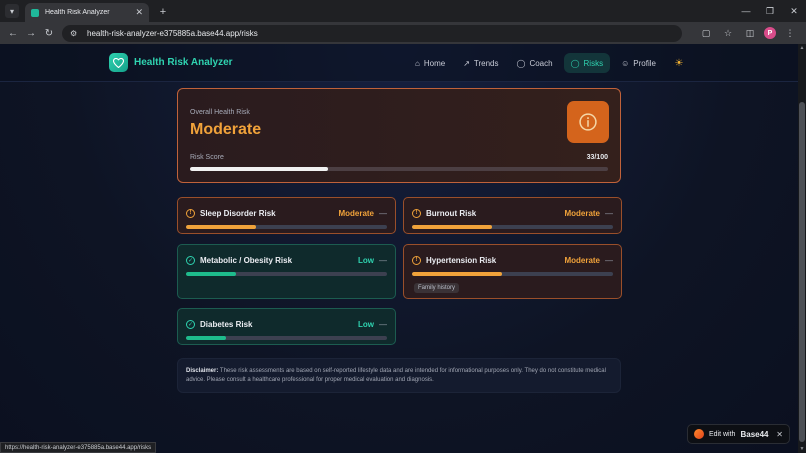  What do you see at coordinates (238, 213) in the screenshot?
I see `risk-title: Sleep Disorder Risk` at bounding box center [238, 213].